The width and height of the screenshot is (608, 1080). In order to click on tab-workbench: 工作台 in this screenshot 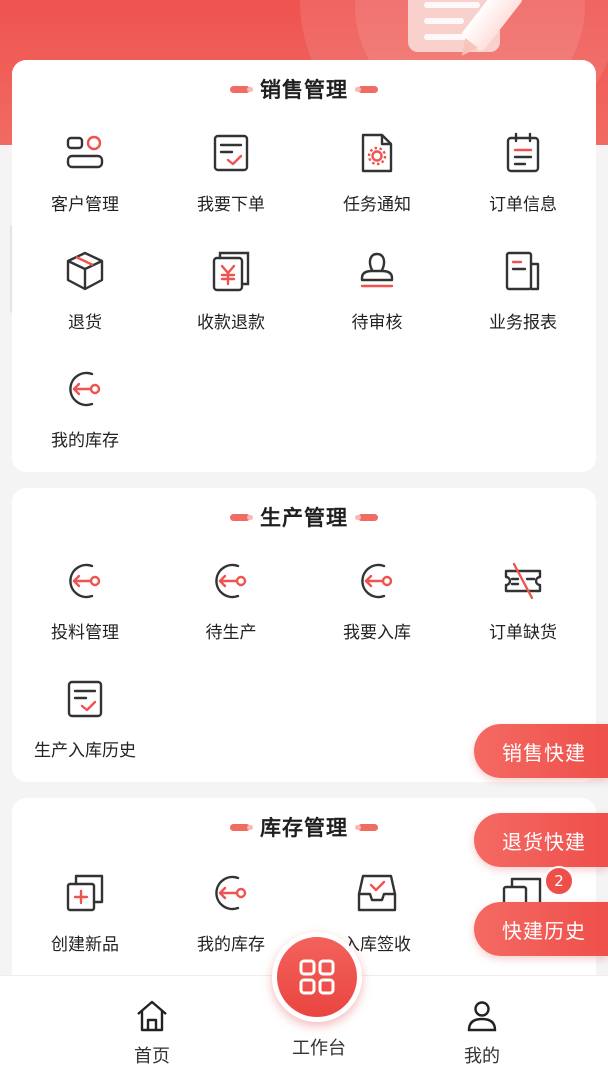, I will do `click(319, 1047)`.